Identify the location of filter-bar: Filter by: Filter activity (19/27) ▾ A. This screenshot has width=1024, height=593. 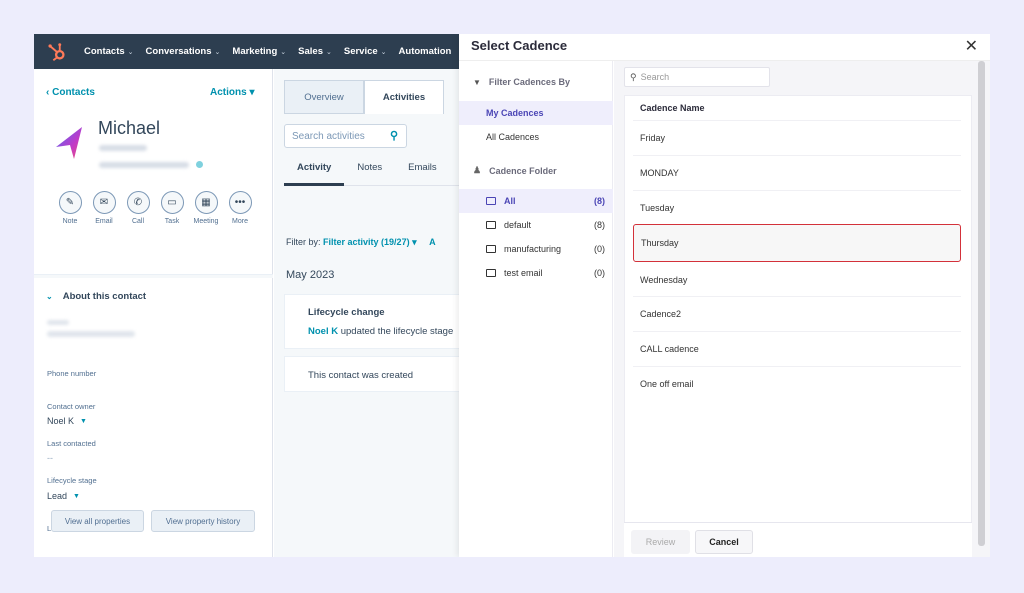
(361, 242).